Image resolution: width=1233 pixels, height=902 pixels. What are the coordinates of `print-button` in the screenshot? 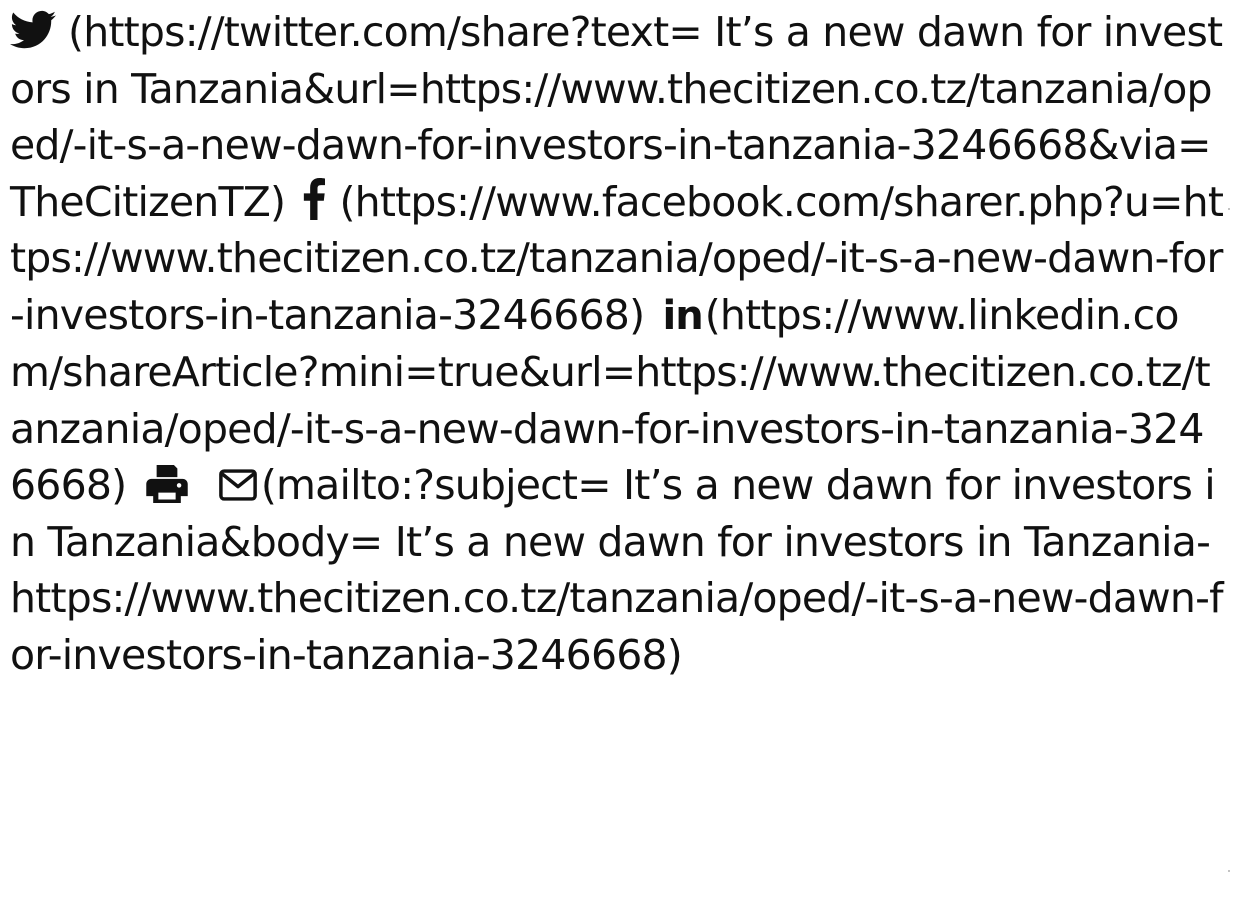 It's located at (179, 485).